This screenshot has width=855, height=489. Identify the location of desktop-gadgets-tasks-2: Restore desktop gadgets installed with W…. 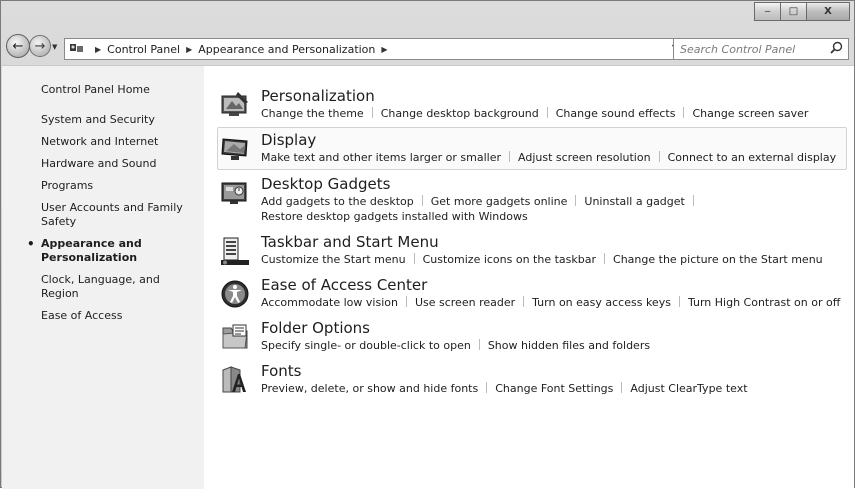
(554, 216).